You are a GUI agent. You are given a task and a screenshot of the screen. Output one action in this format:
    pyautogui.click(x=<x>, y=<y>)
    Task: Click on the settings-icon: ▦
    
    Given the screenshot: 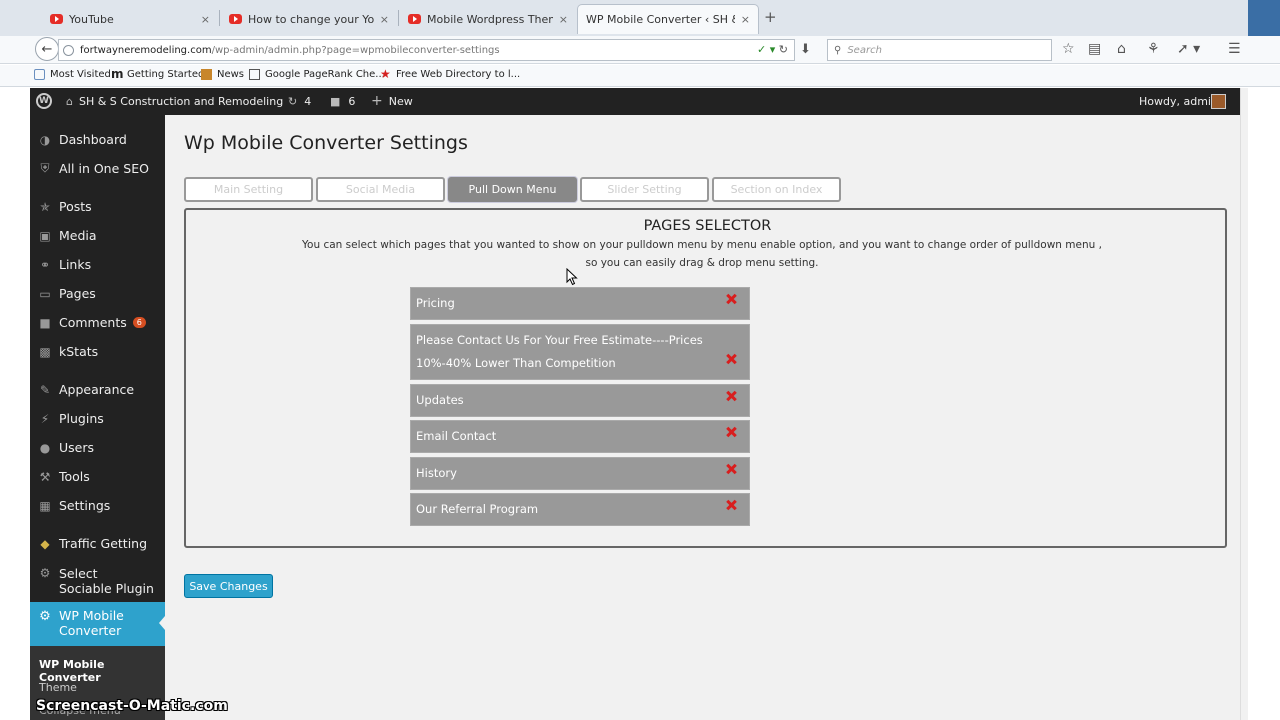 What is the action you would take?
    pyautogui.click(x=45, y=505)
    